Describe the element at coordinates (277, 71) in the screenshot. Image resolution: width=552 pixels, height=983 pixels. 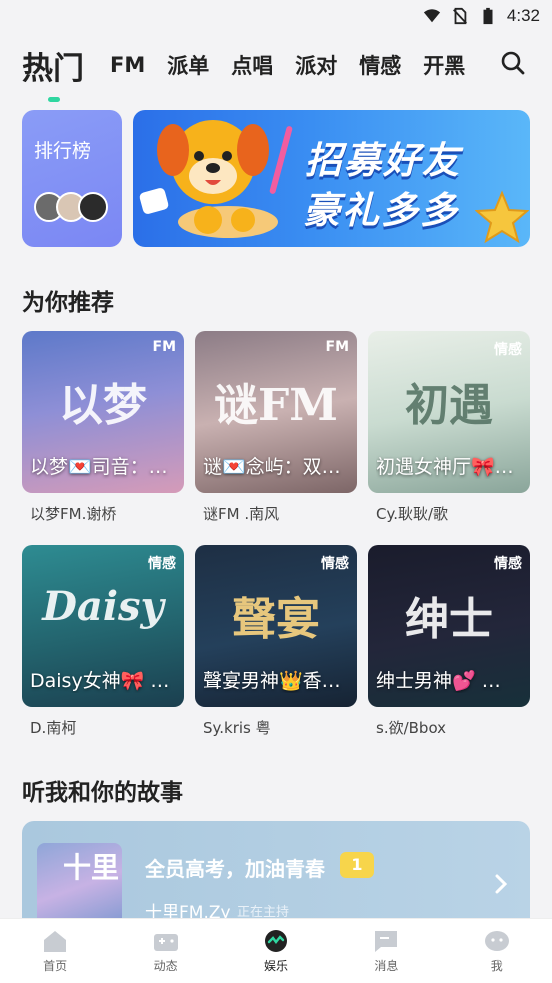
I see `top-tabs: 热门 FM 派单 点唱 派对 情感 开黑` at that location.